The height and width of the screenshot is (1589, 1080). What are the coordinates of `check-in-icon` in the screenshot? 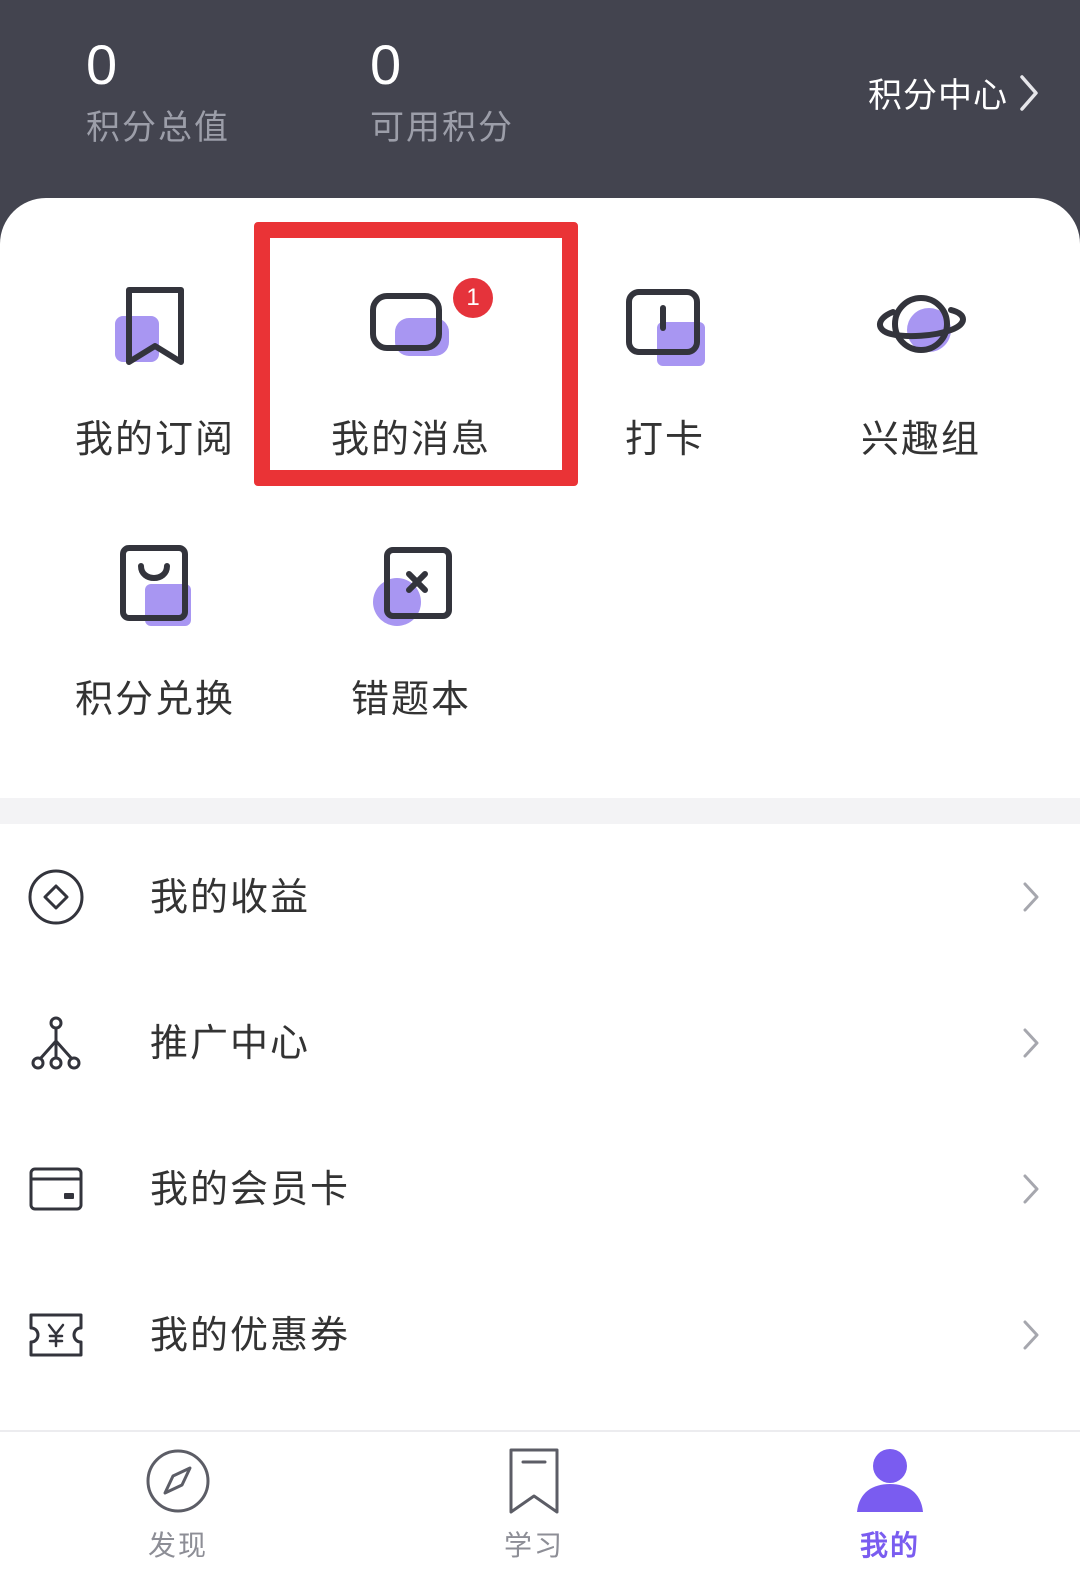 It's located at (665, 327).